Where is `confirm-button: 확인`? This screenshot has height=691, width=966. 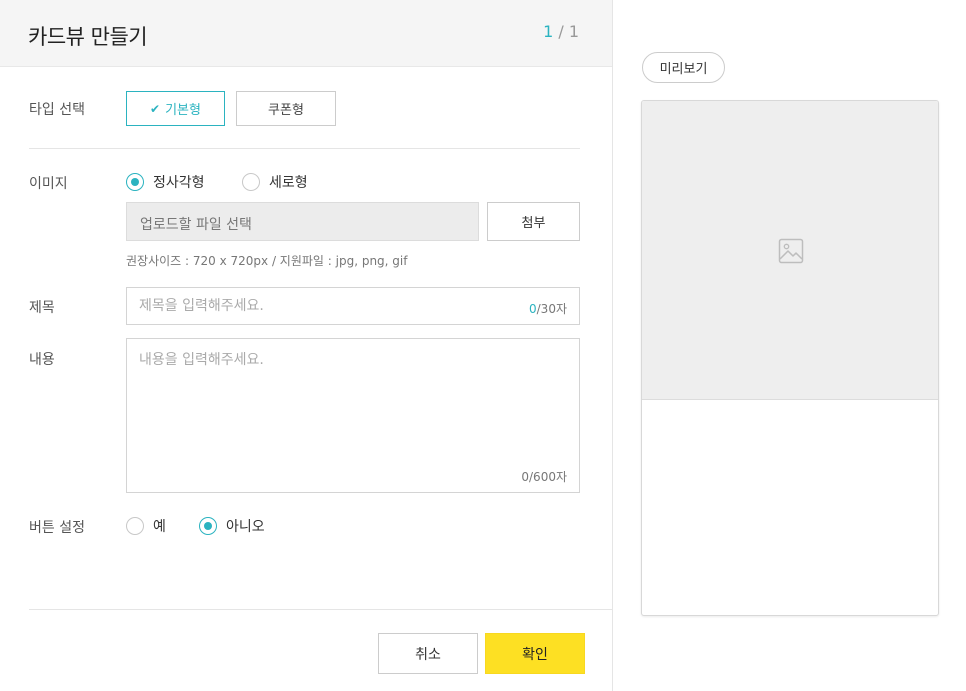
confirm-button: 확인 is located at coordinates (535, 653).